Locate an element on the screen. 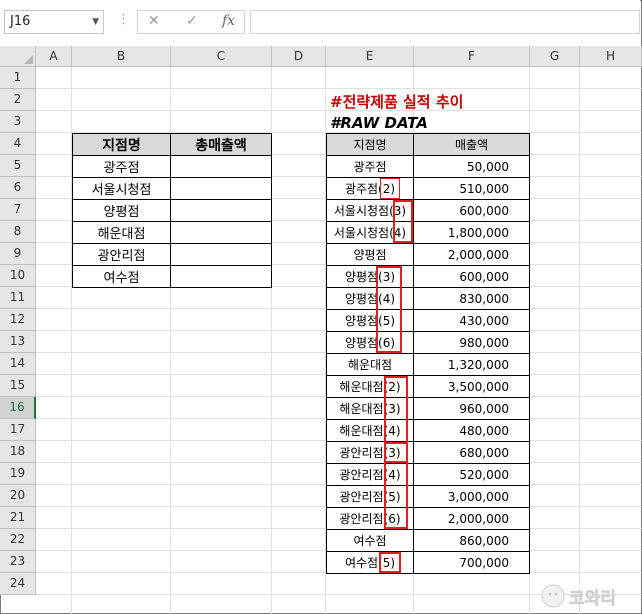  summary-branch-cell: 해운대점 is located at coordinates (121, 232).